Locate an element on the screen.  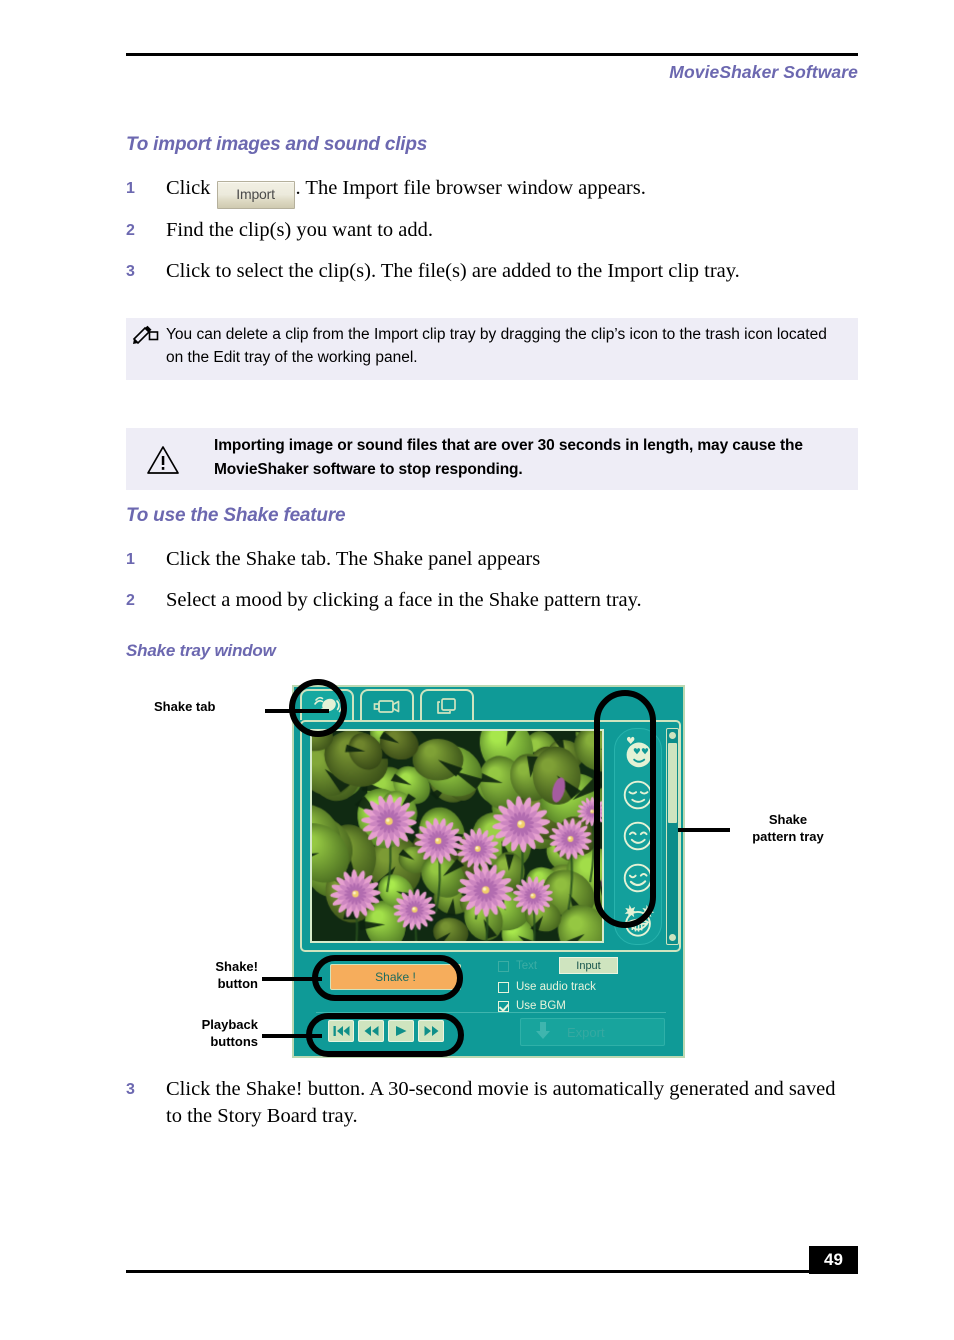
export-button: Export is located at coordinates (592, 1032).